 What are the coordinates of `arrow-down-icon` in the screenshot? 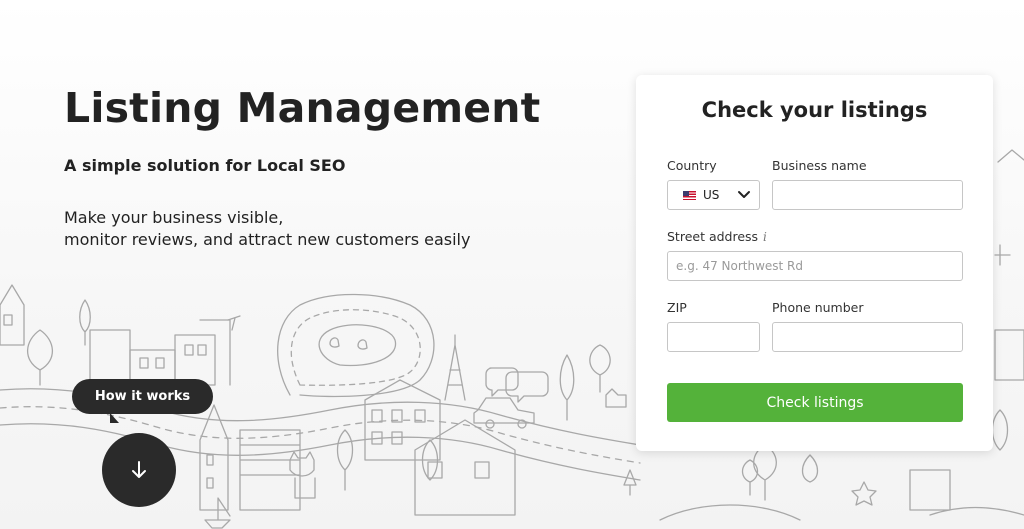 It's located at (139, 469).